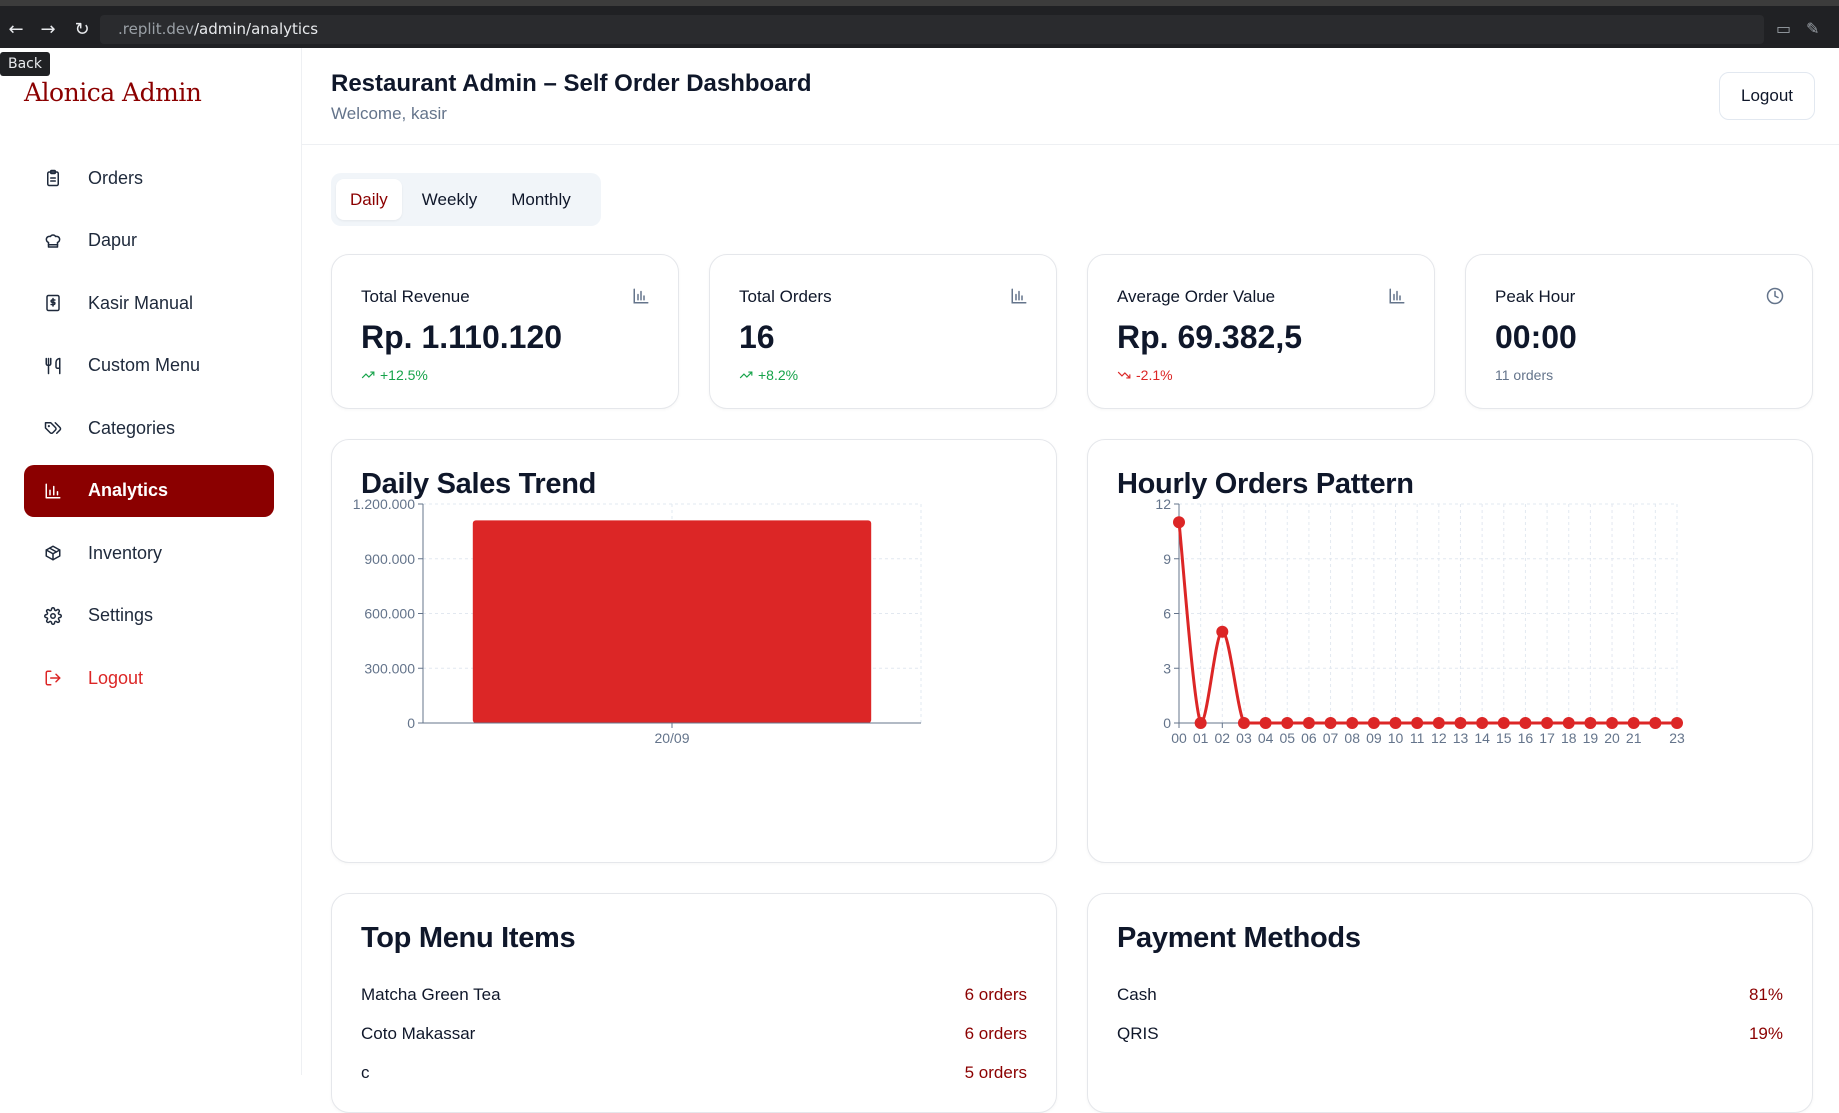 Image resolution: width=1839 pixels, height=1113 pixels. I want to click on sidebar-item-label: Categories, so click(132, 427).